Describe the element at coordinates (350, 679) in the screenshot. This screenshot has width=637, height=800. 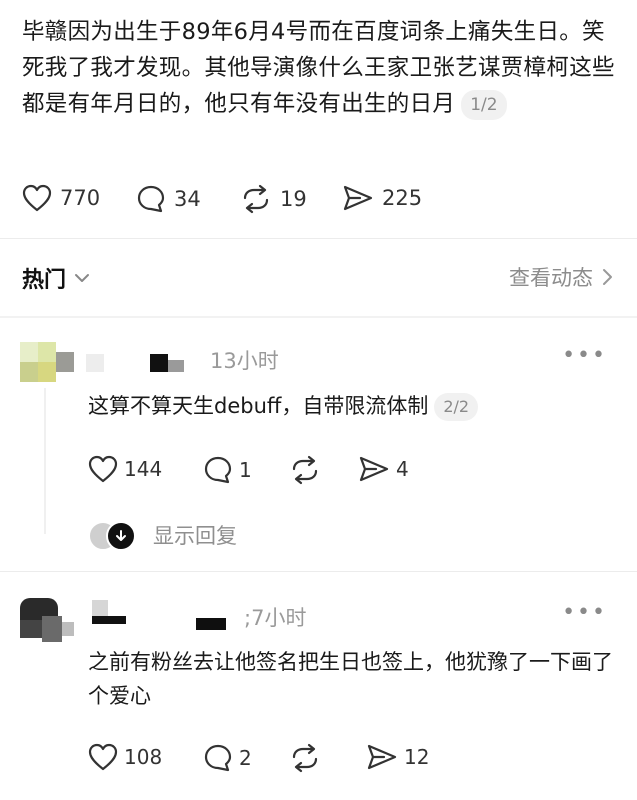
I see `comment-text: 之前有粉丝去让他签名把生日也签上，他犹豫了一下画了个爱心` at that location.